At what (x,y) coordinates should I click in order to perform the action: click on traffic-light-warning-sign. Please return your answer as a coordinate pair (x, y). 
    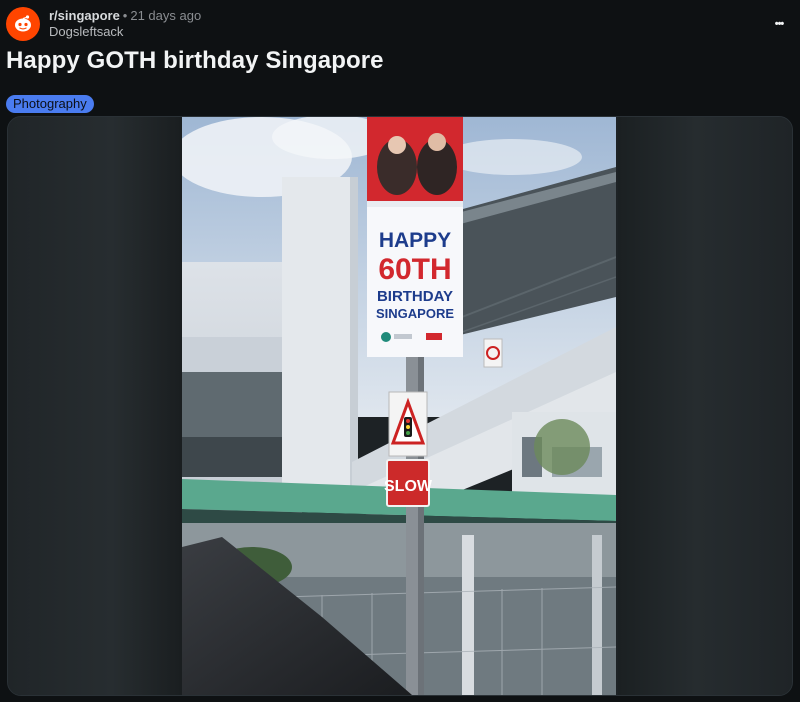
    Looking at the image, I should click on (408, 424).